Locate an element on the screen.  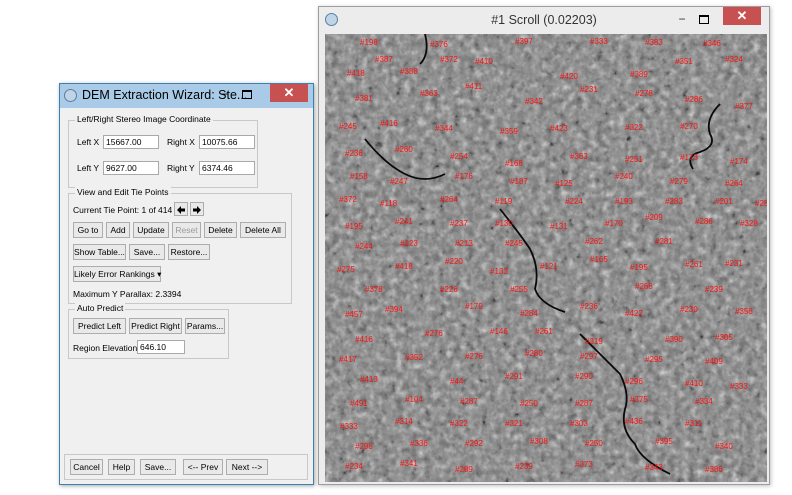
tie-point-label: #226 is located at coordinates (449, 289).